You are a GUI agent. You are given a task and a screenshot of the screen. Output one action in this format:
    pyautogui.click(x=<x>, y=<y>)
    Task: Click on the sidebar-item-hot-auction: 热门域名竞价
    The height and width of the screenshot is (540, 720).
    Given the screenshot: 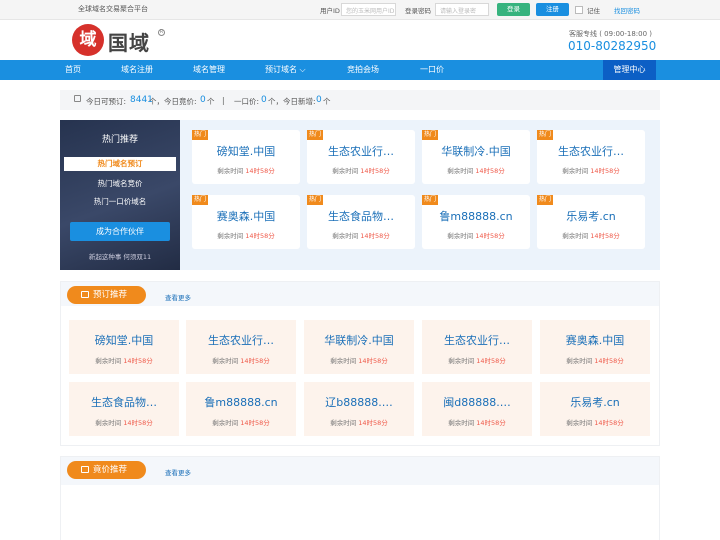 What is the action you would take?
    pyautogui.click(x=120, y=183)
    